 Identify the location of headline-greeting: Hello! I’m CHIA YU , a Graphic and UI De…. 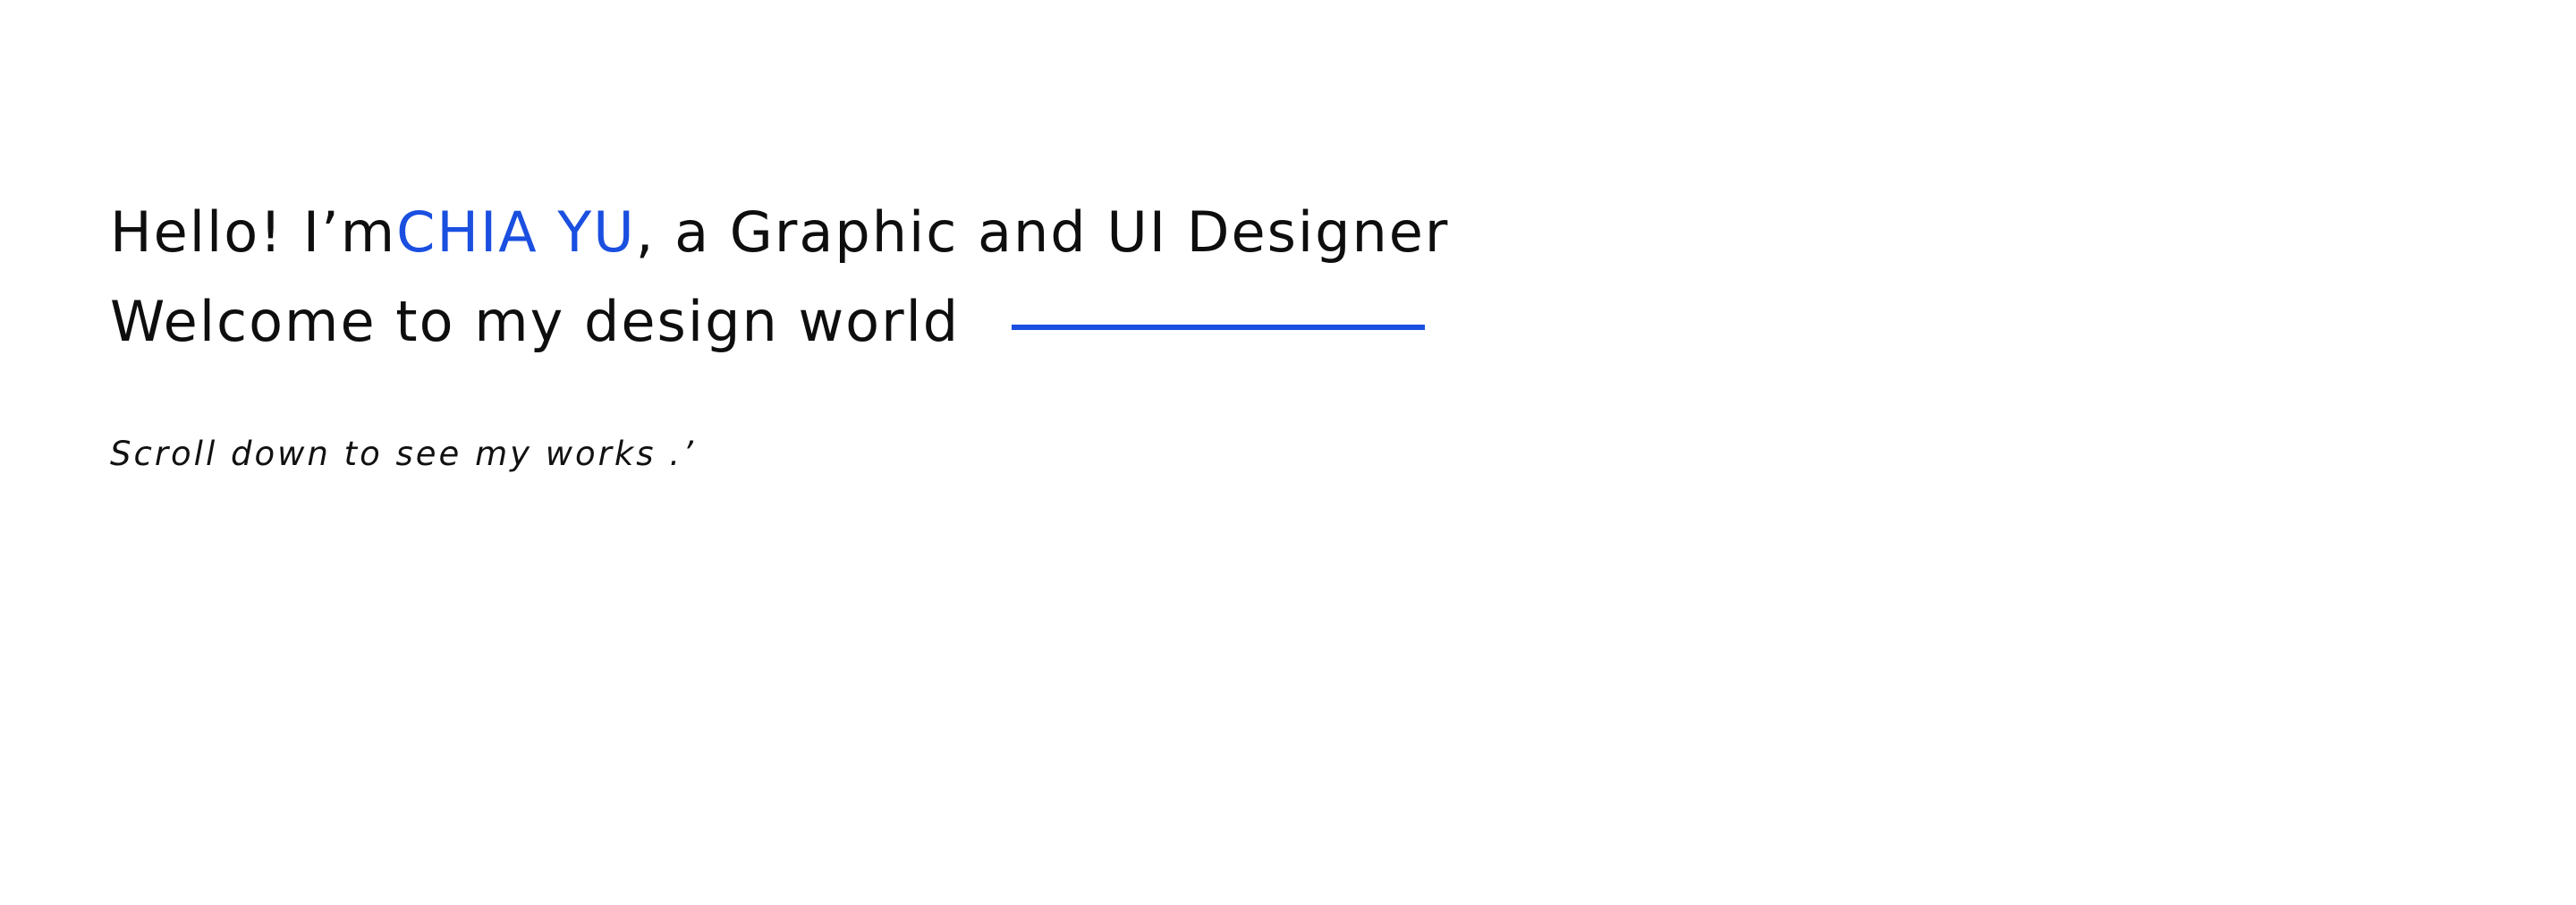
(778, 232).